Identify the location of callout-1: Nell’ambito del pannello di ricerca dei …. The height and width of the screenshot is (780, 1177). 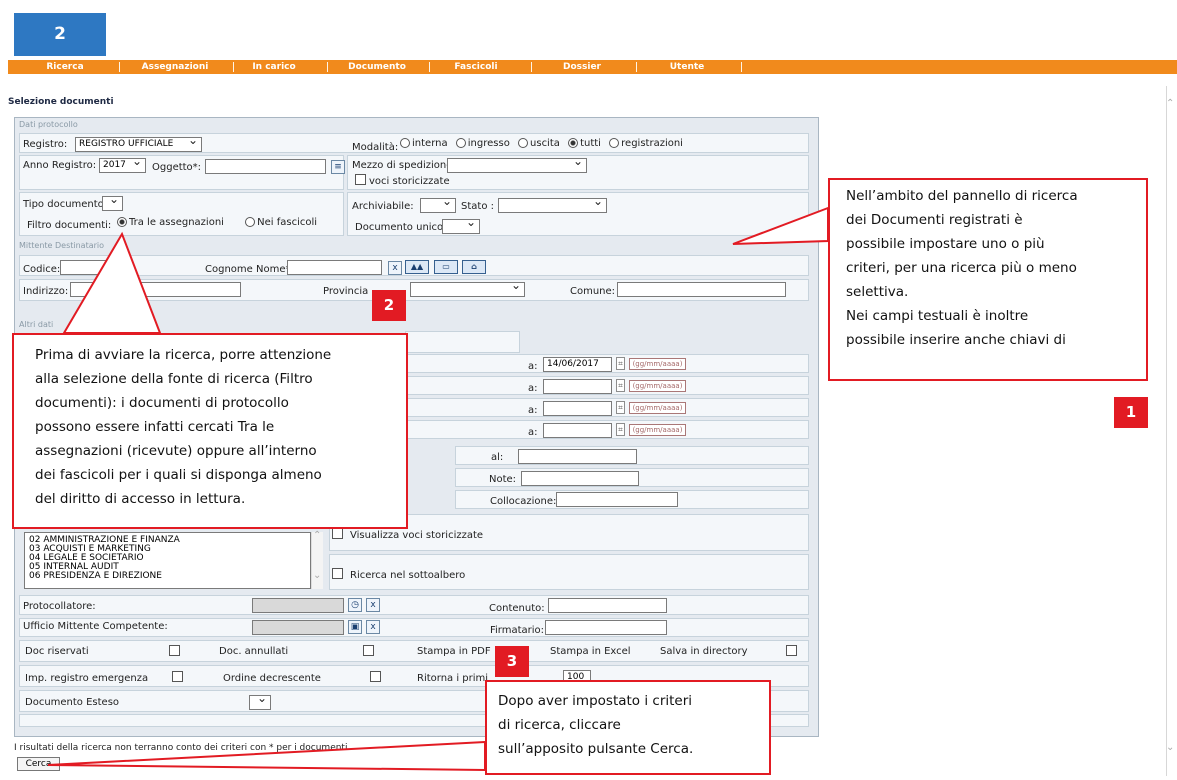
(988, 279).